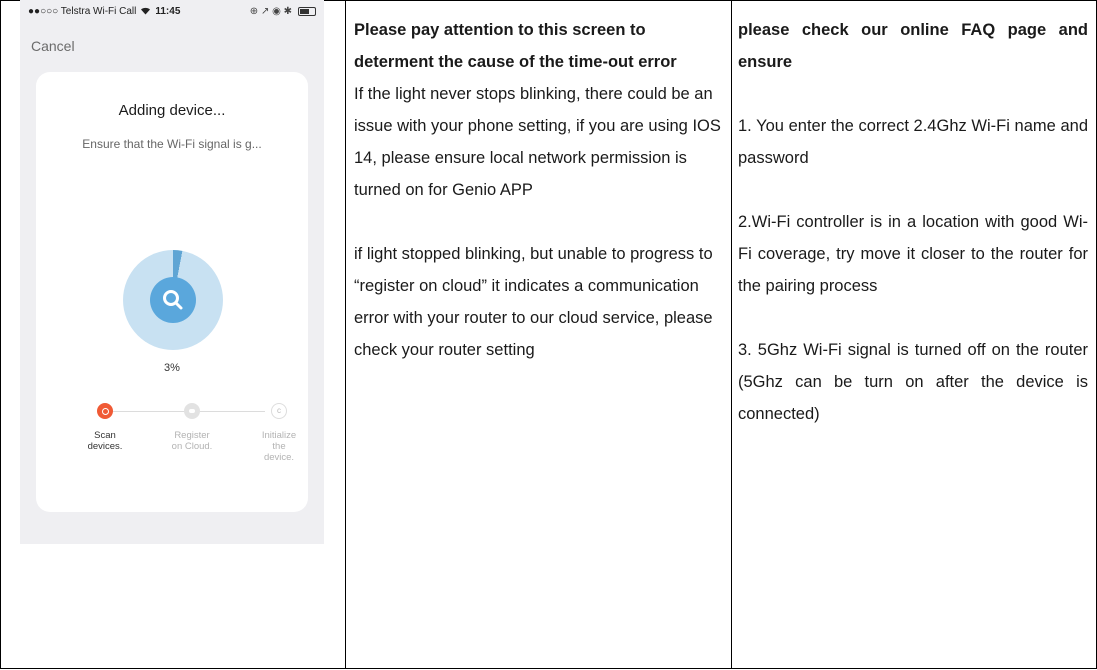 This screenshot has height=670, width=1097. I want to click on wifi-icon, so click(146, 11).